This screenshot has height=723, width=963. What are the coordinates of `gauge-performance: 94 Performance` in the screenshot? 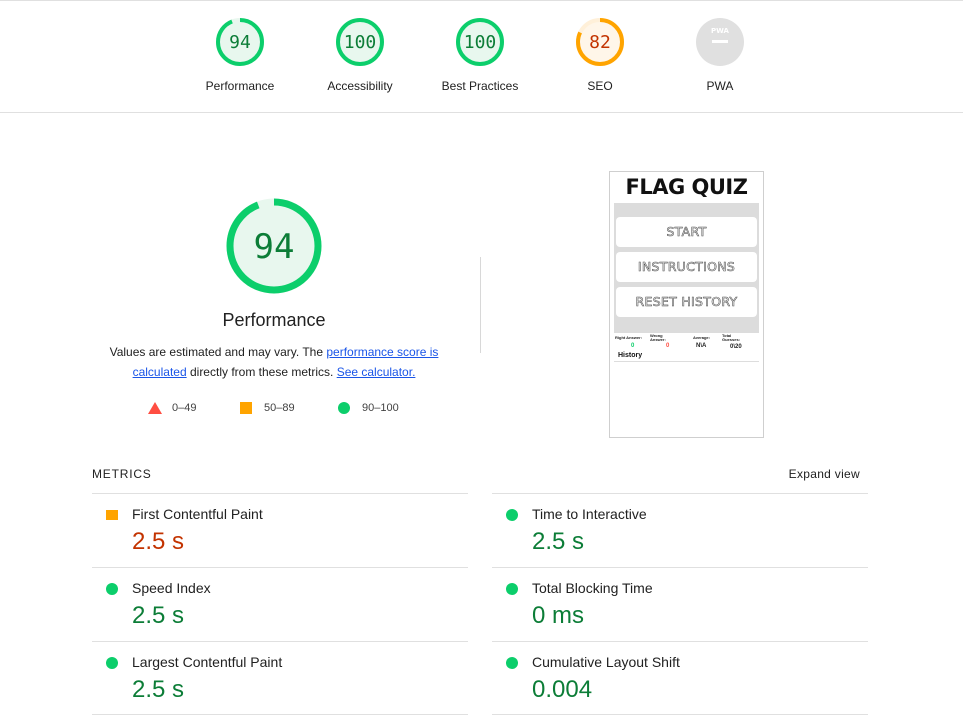 It's located at (240, 58).